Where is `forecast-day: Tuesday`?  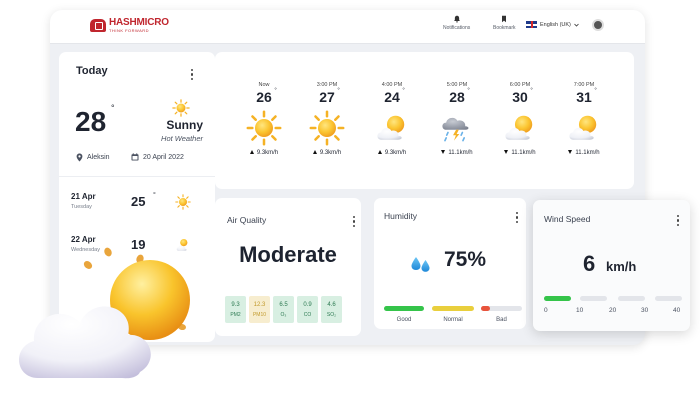
forecast-day: Tuesday is located at coordinates (81, 207).